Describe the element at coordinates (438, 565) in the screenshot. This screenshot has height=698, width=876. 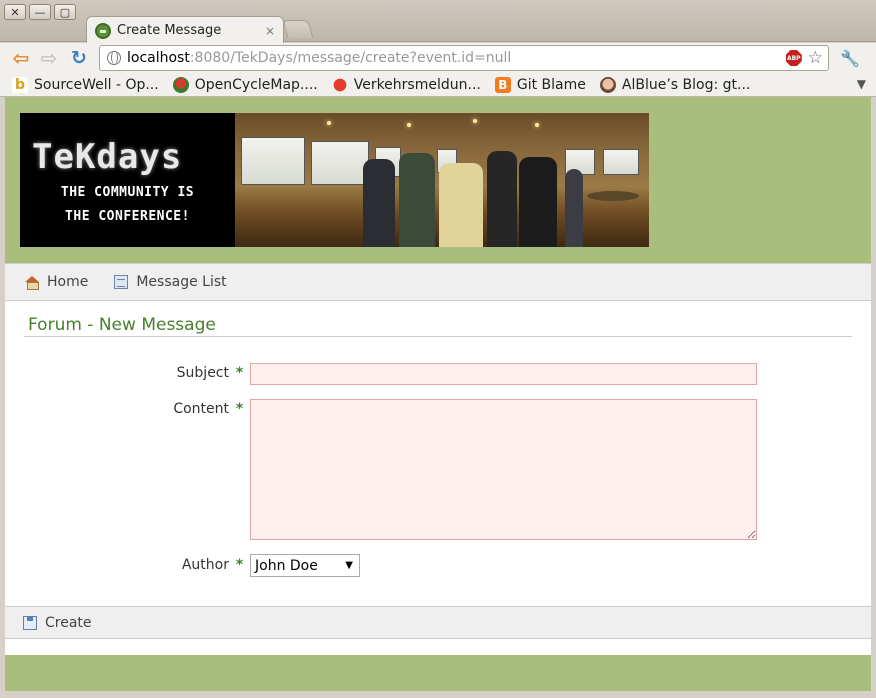
I see `author-row: Author * John Doe ▼` at that location.